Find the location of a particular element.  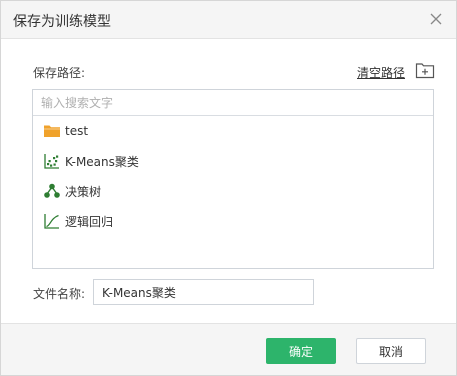

list-item: test is located at coordinates (233, 131).